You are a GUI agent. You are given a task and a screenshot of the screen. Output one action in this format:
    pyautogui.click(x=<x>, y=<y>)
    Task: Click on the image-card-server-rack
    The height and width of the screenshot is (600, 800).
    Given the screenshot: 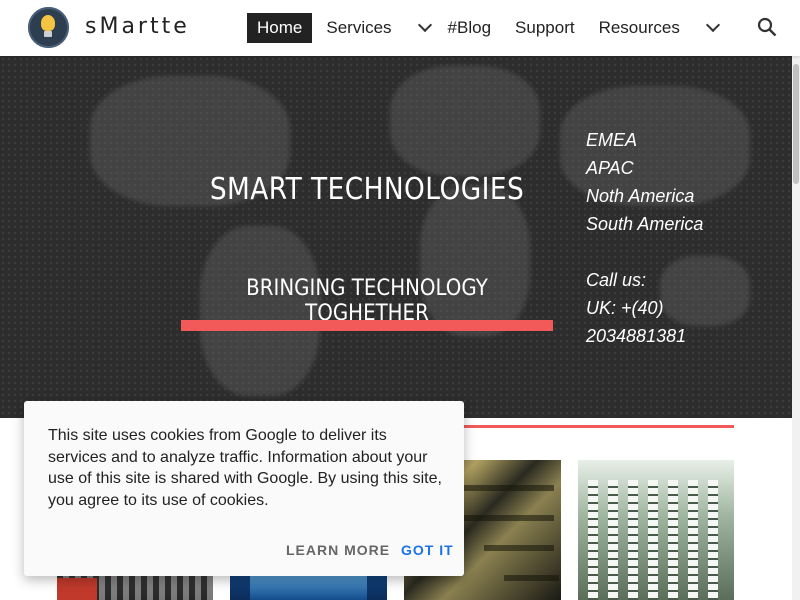 What is the action you would take?
    pyautogui.click(x=656, y=530)
    